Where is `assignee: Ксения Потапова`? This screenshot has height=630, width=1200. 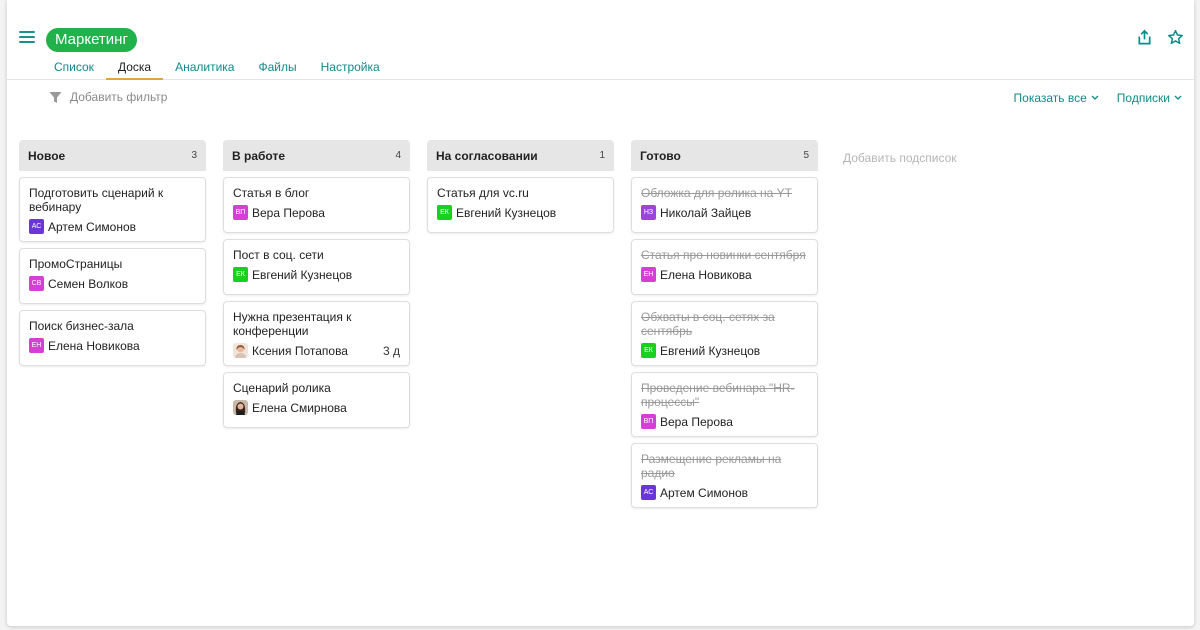
assignee: Ксения Потапова is located at coordinates (290, 350).